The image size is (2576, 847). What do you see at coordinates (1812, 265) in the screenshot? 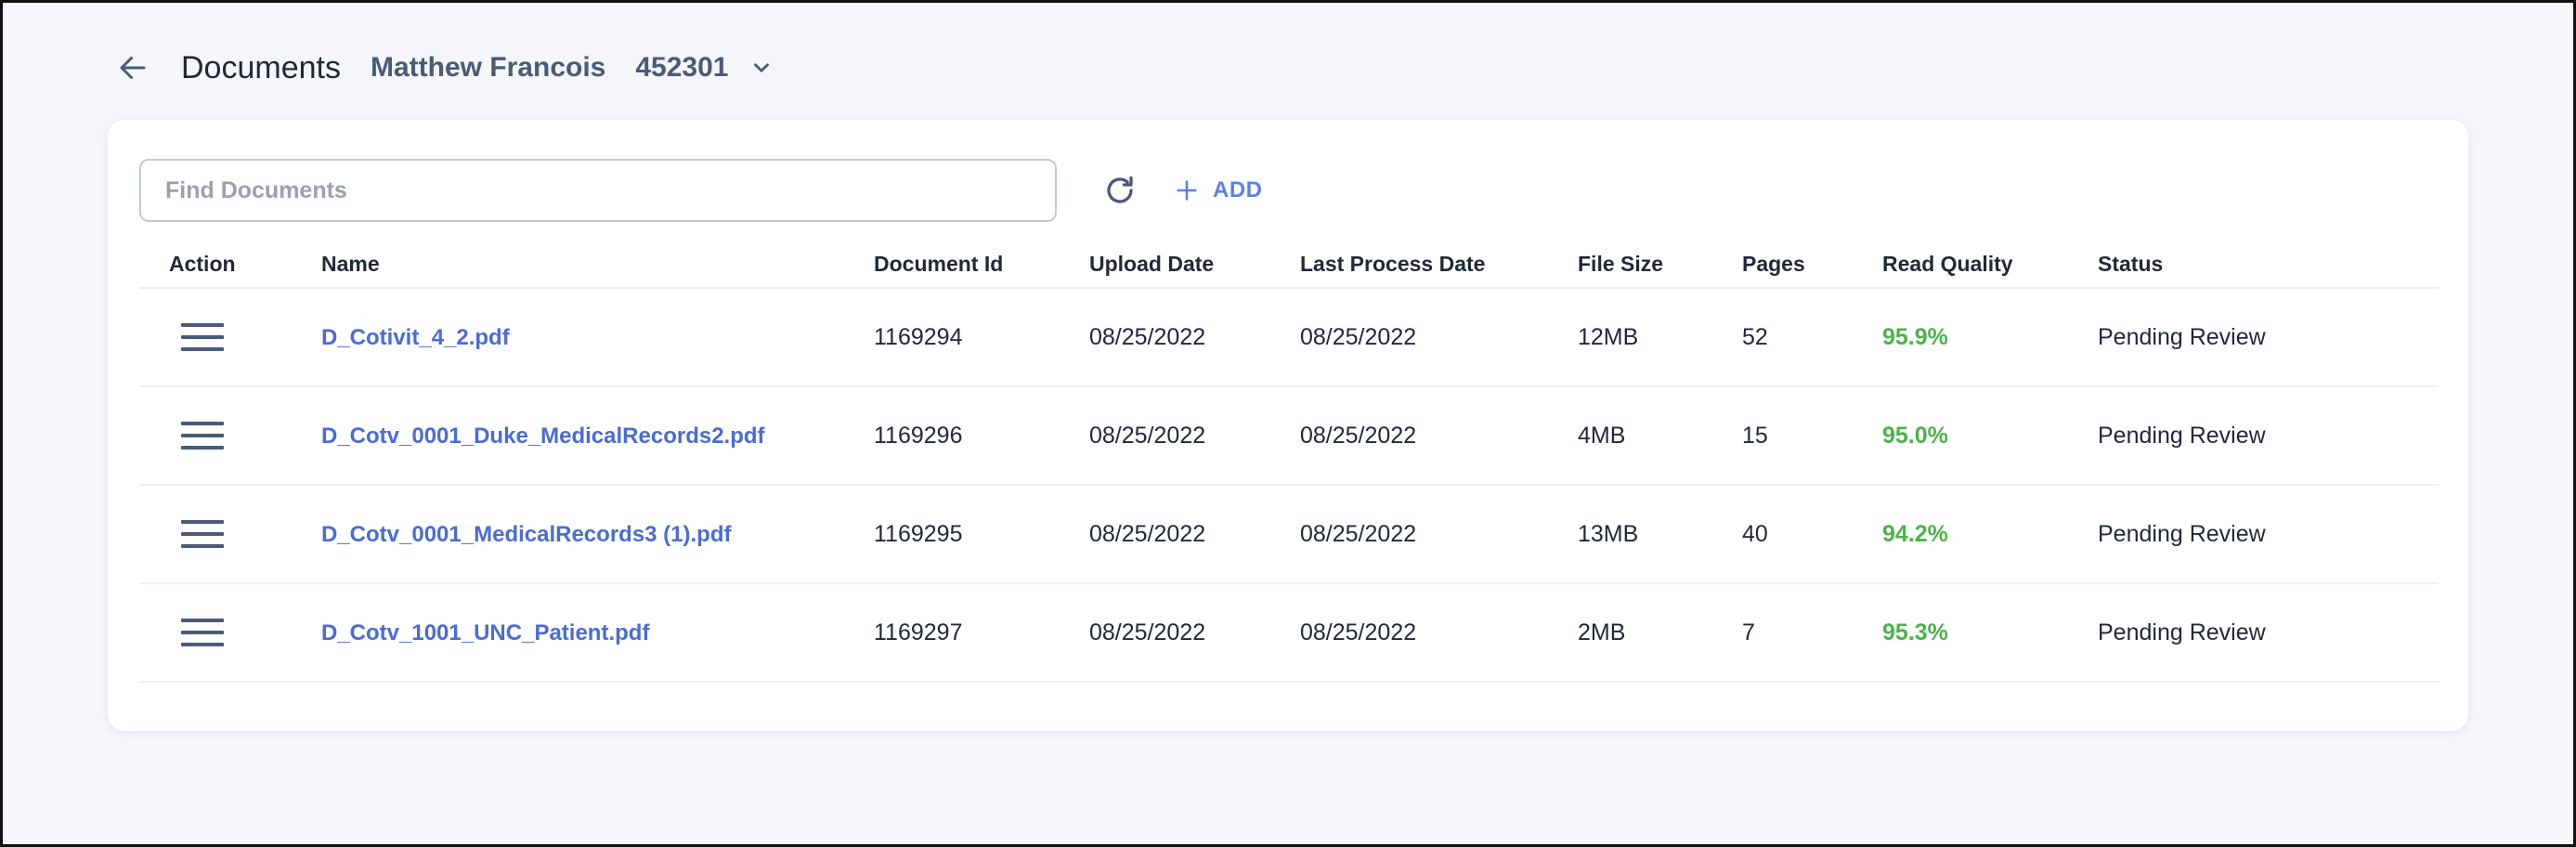
I see `column-header-pages: Pages` at bounding box center [1812, 265].